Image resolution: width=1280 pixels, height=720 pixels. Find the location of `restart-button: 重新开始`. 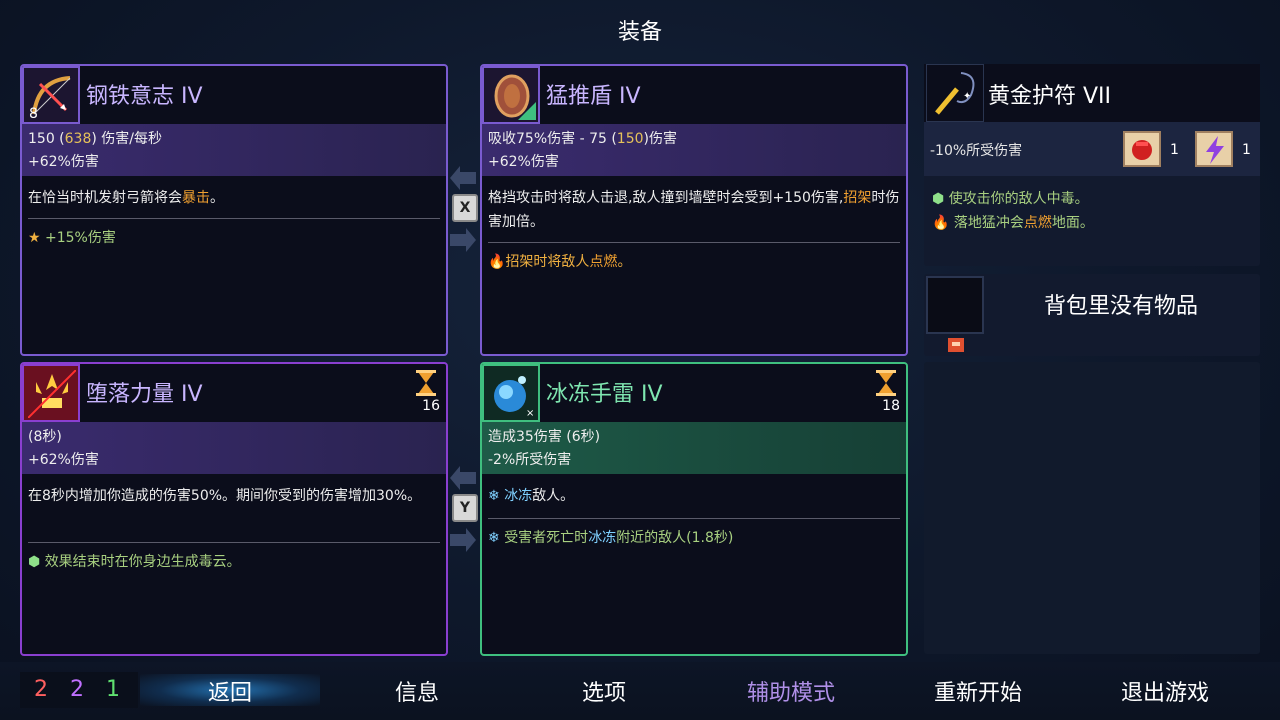

restart-button: 重新开始 is located at coordinates (978, 691).